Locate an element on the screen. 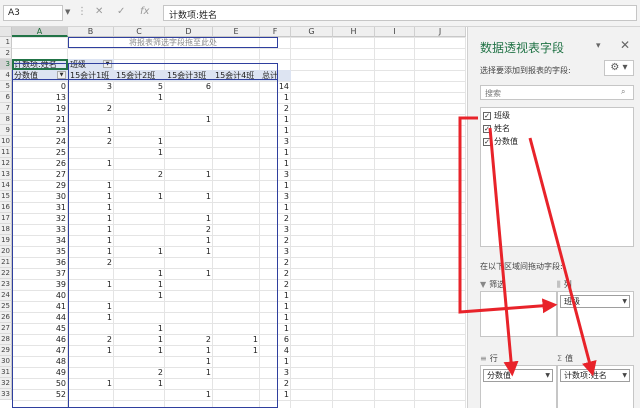 This screenshot has width=640, height=408. gear-icon: ⚙ ▾ is located at coordinates (619, 68).